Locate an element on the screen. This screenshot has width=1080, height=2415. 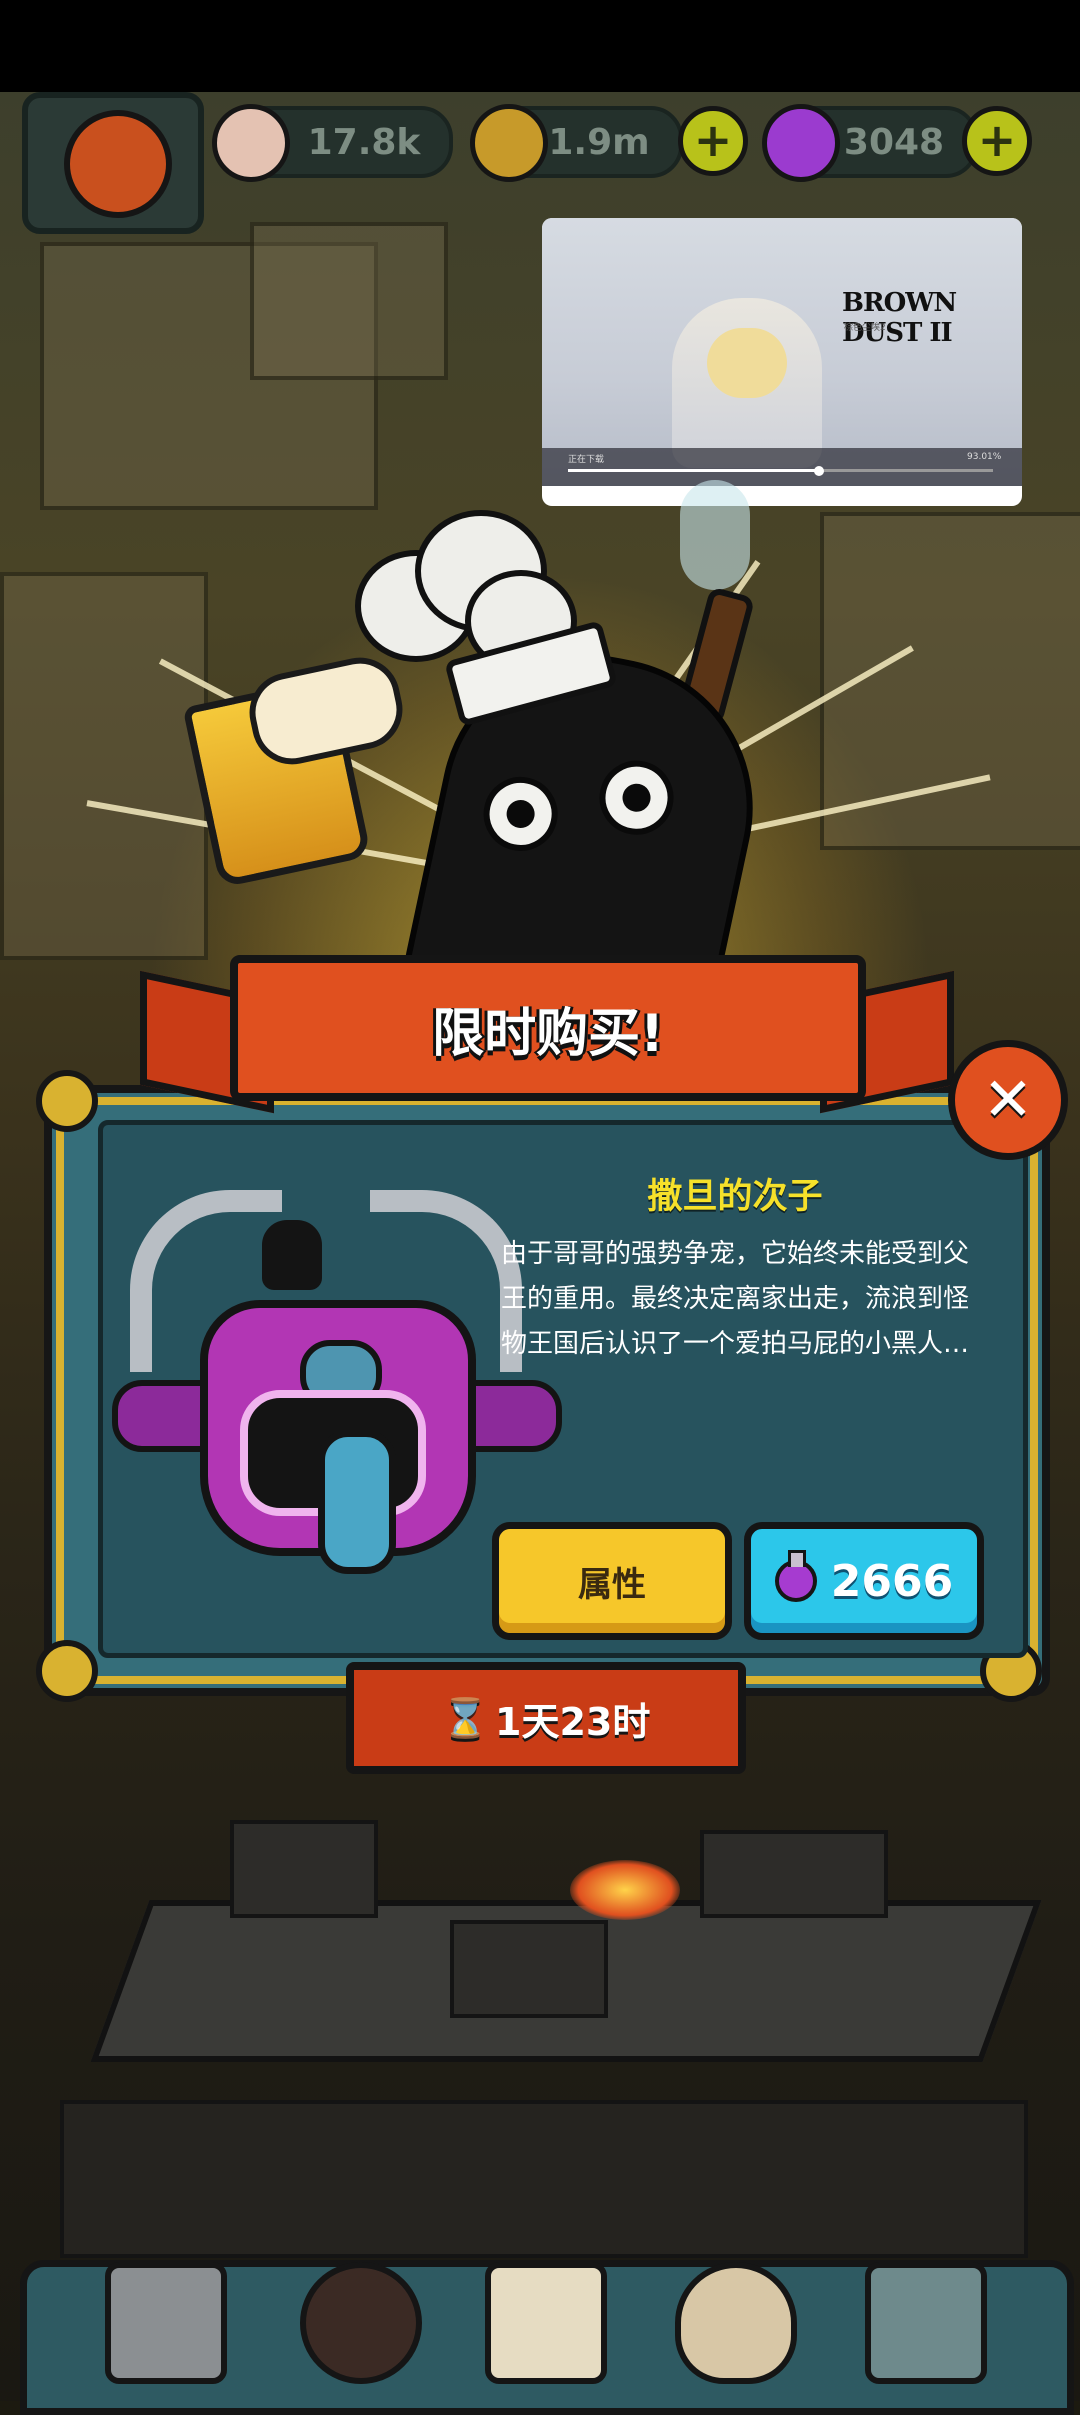
coin-icon is located at coordinates (509, 143).